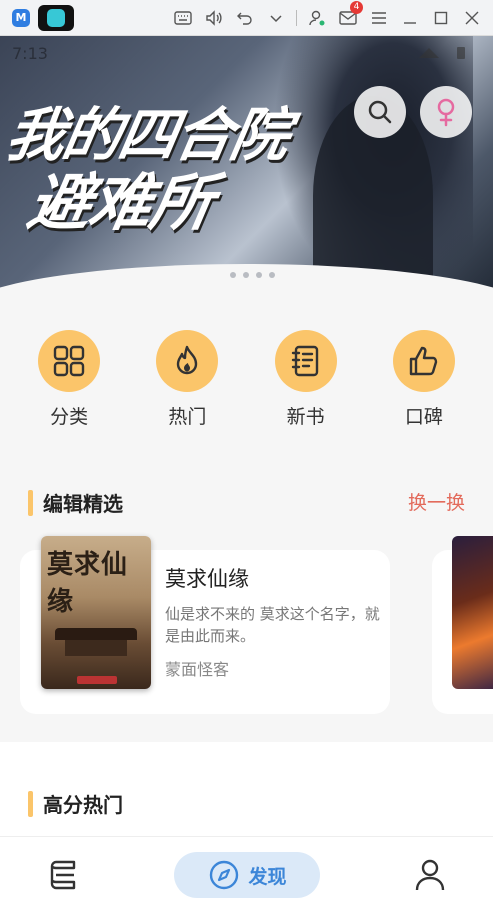 The image size is (493, 913). Describe the element at coordinates (252, 275) in the screenshot. I see `banner-pagination` at that location.